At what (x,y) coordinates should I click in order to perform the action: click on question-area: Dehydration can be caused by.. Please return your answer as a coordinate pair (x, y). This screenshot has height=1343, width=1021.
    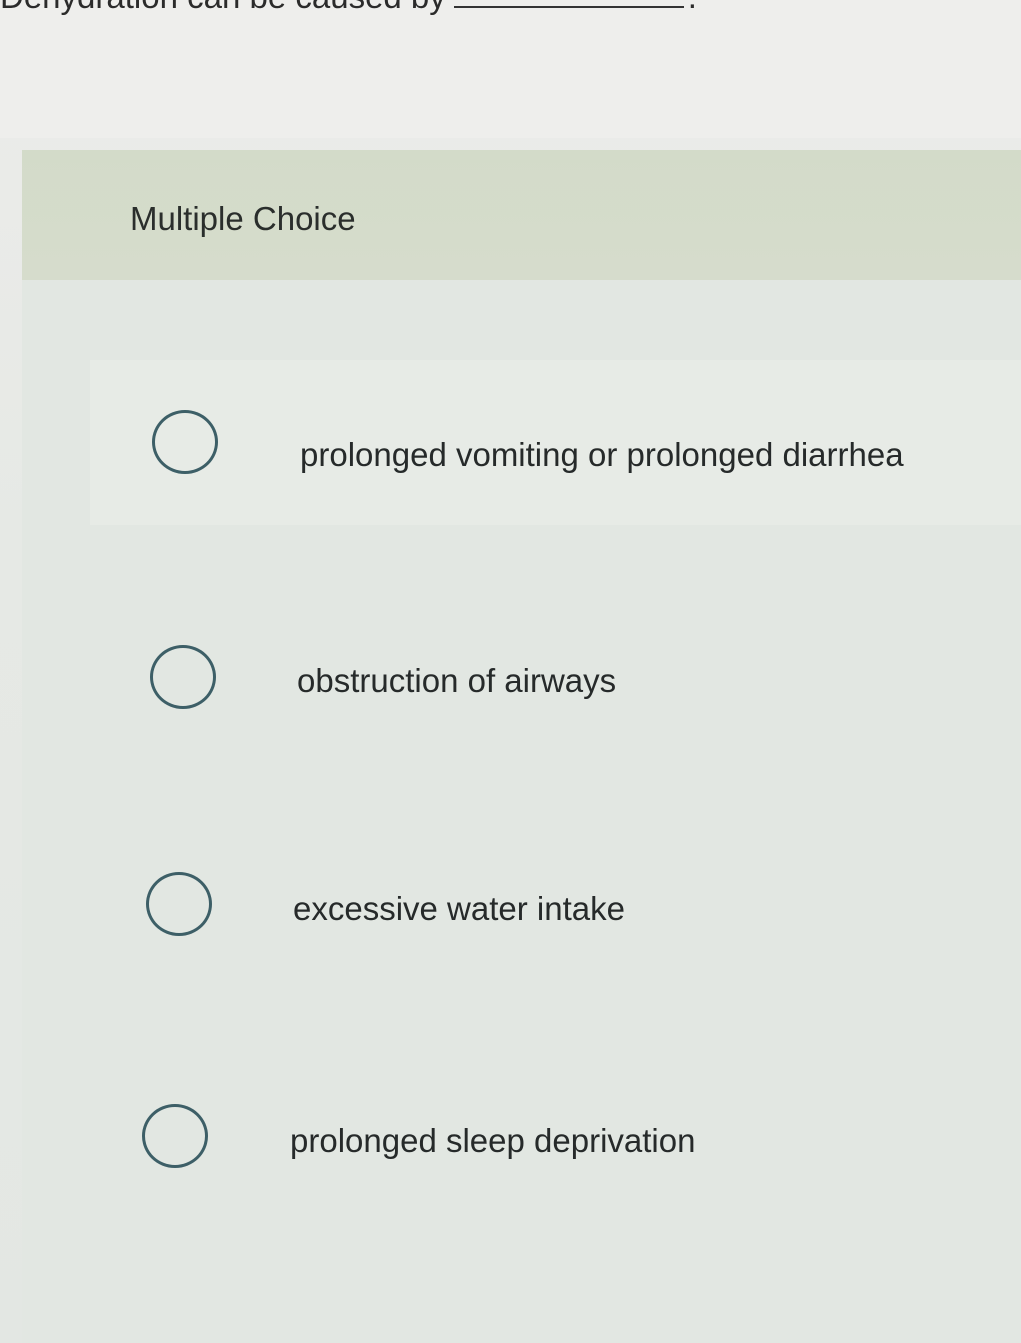
    Looking at the image, I should click on (510, 69).